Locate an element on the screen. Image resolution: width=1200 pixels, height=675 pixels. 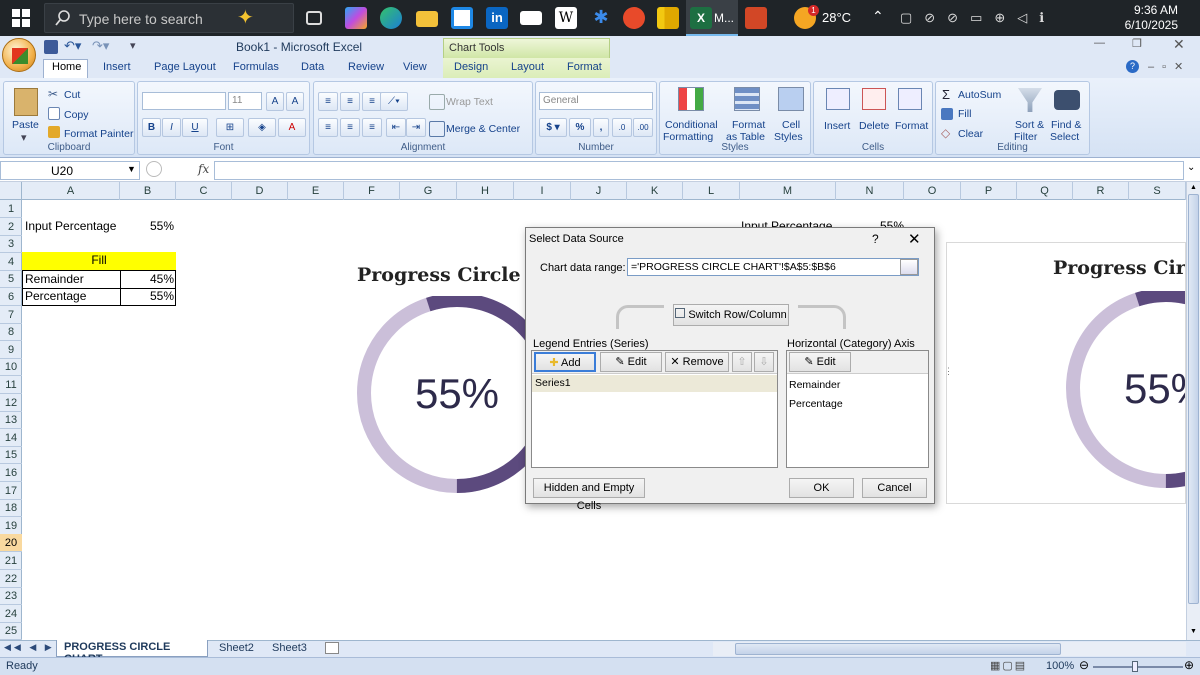
align-left-button: ≡ is located at coordinates (328, 127).